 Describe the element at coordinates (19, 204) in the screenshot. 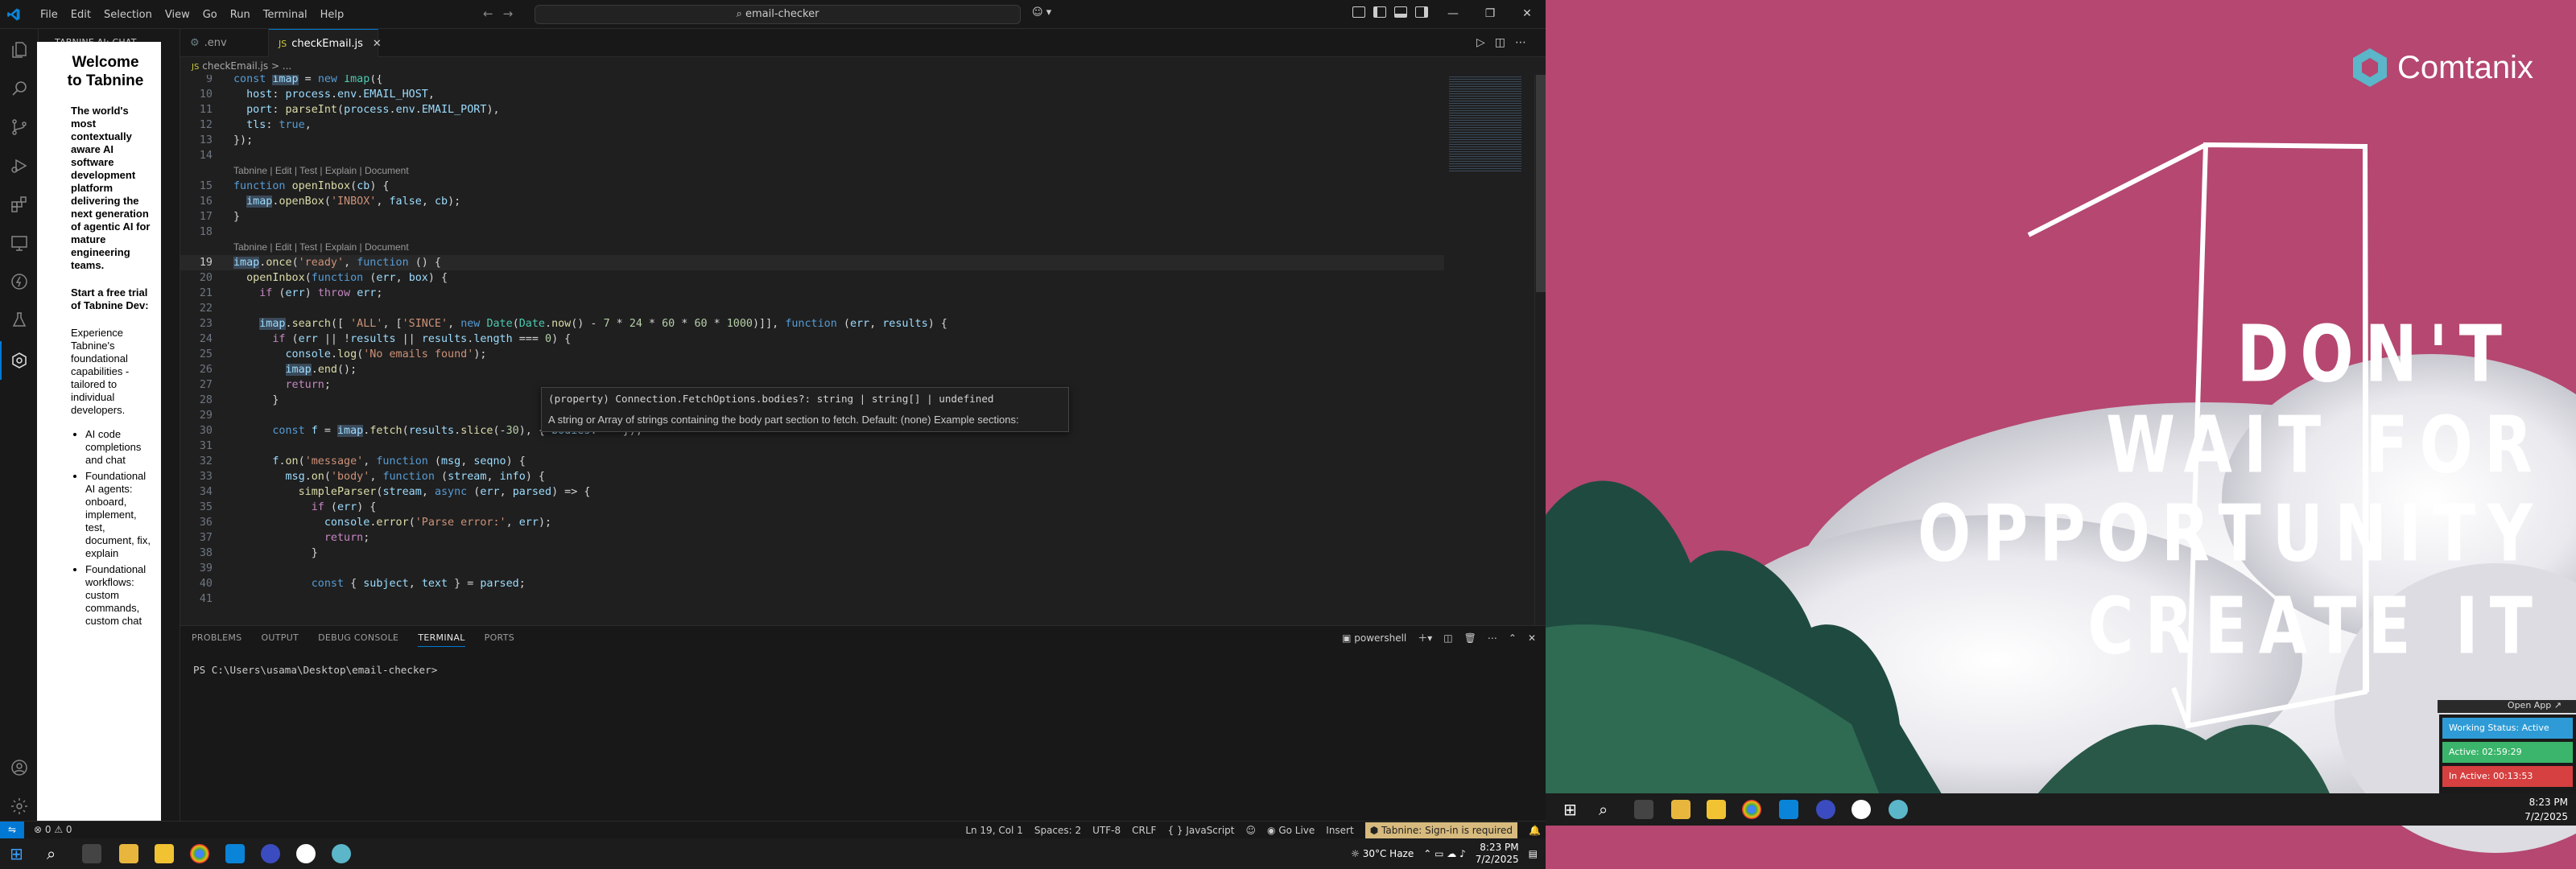

I see `extensions-icon` at that location.